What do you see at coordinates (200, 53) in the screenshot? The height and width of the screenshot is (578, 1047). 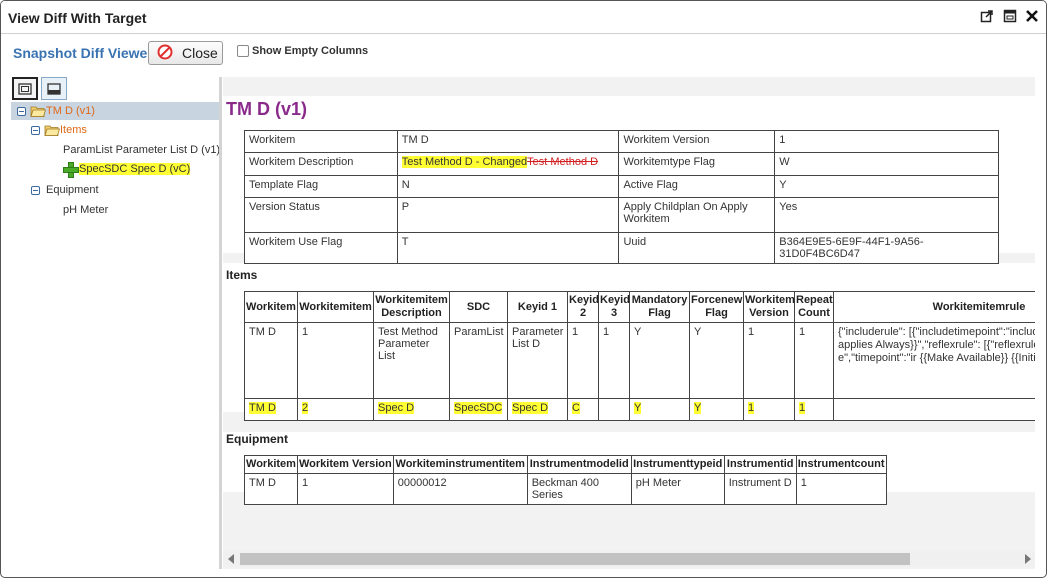 I see `close-button-label: Close` at bounding box center [200, 53].